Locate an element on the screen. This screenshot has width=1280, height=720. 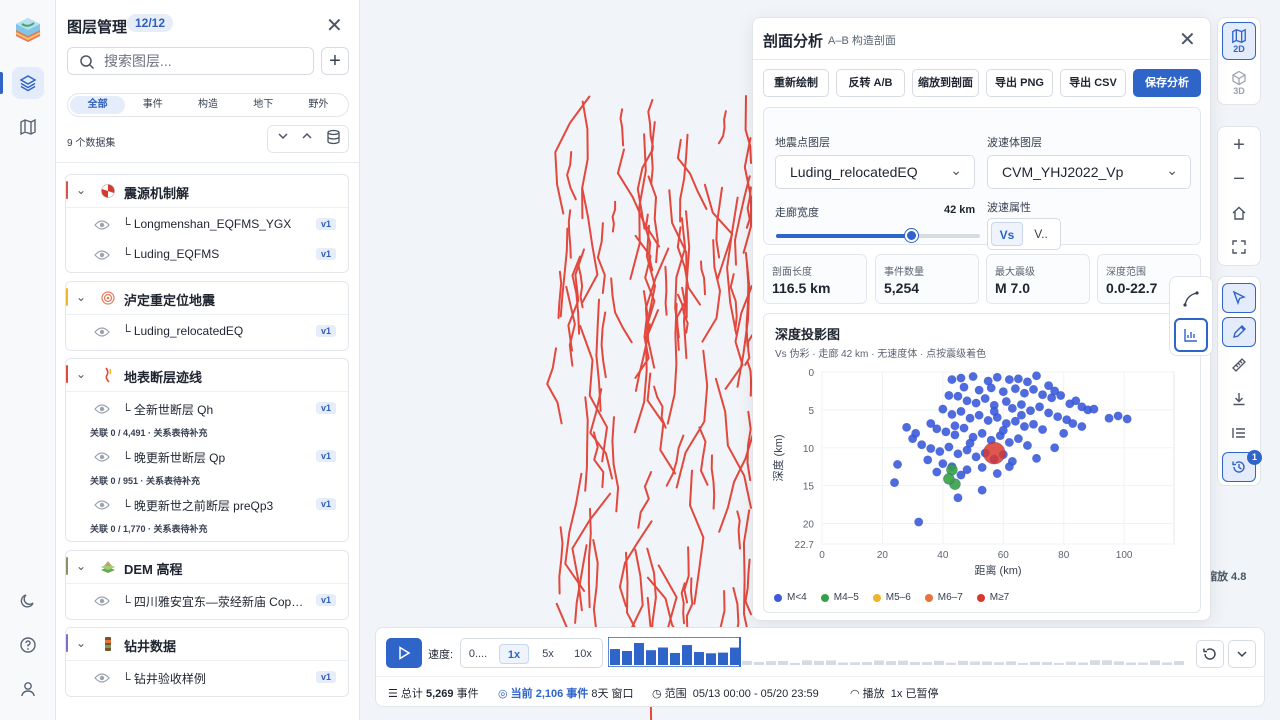
add-layer-button: + is located at coordinates (335, 61).